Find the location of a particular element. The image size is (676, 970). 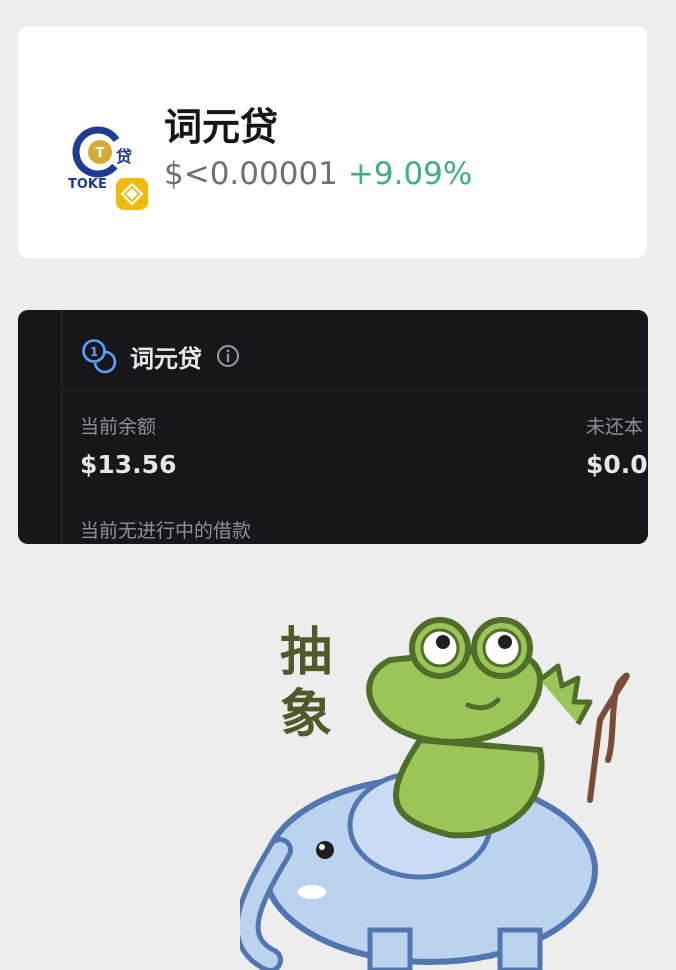

panel-left-border is located at coordinates (62, 427).